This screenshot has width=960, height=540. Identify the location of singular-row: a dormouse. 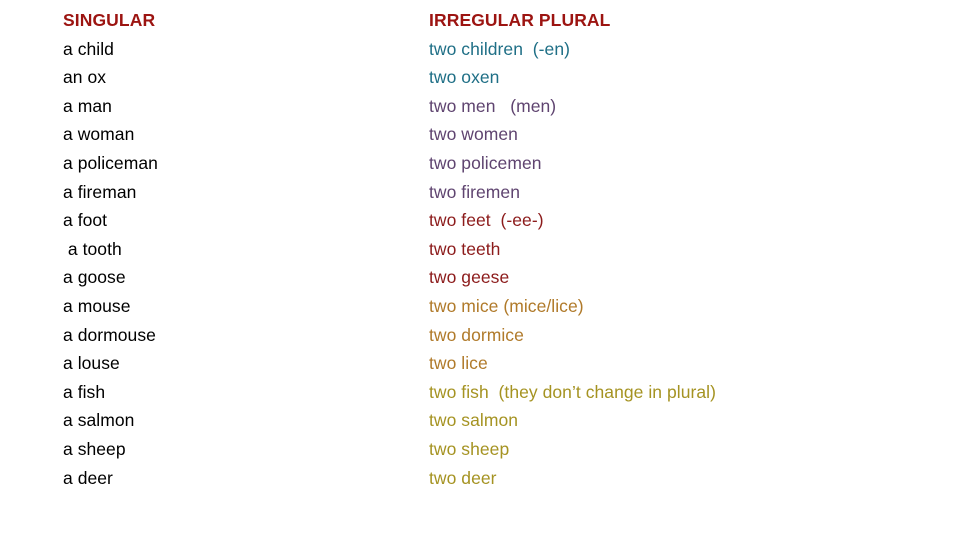
(109, 334).